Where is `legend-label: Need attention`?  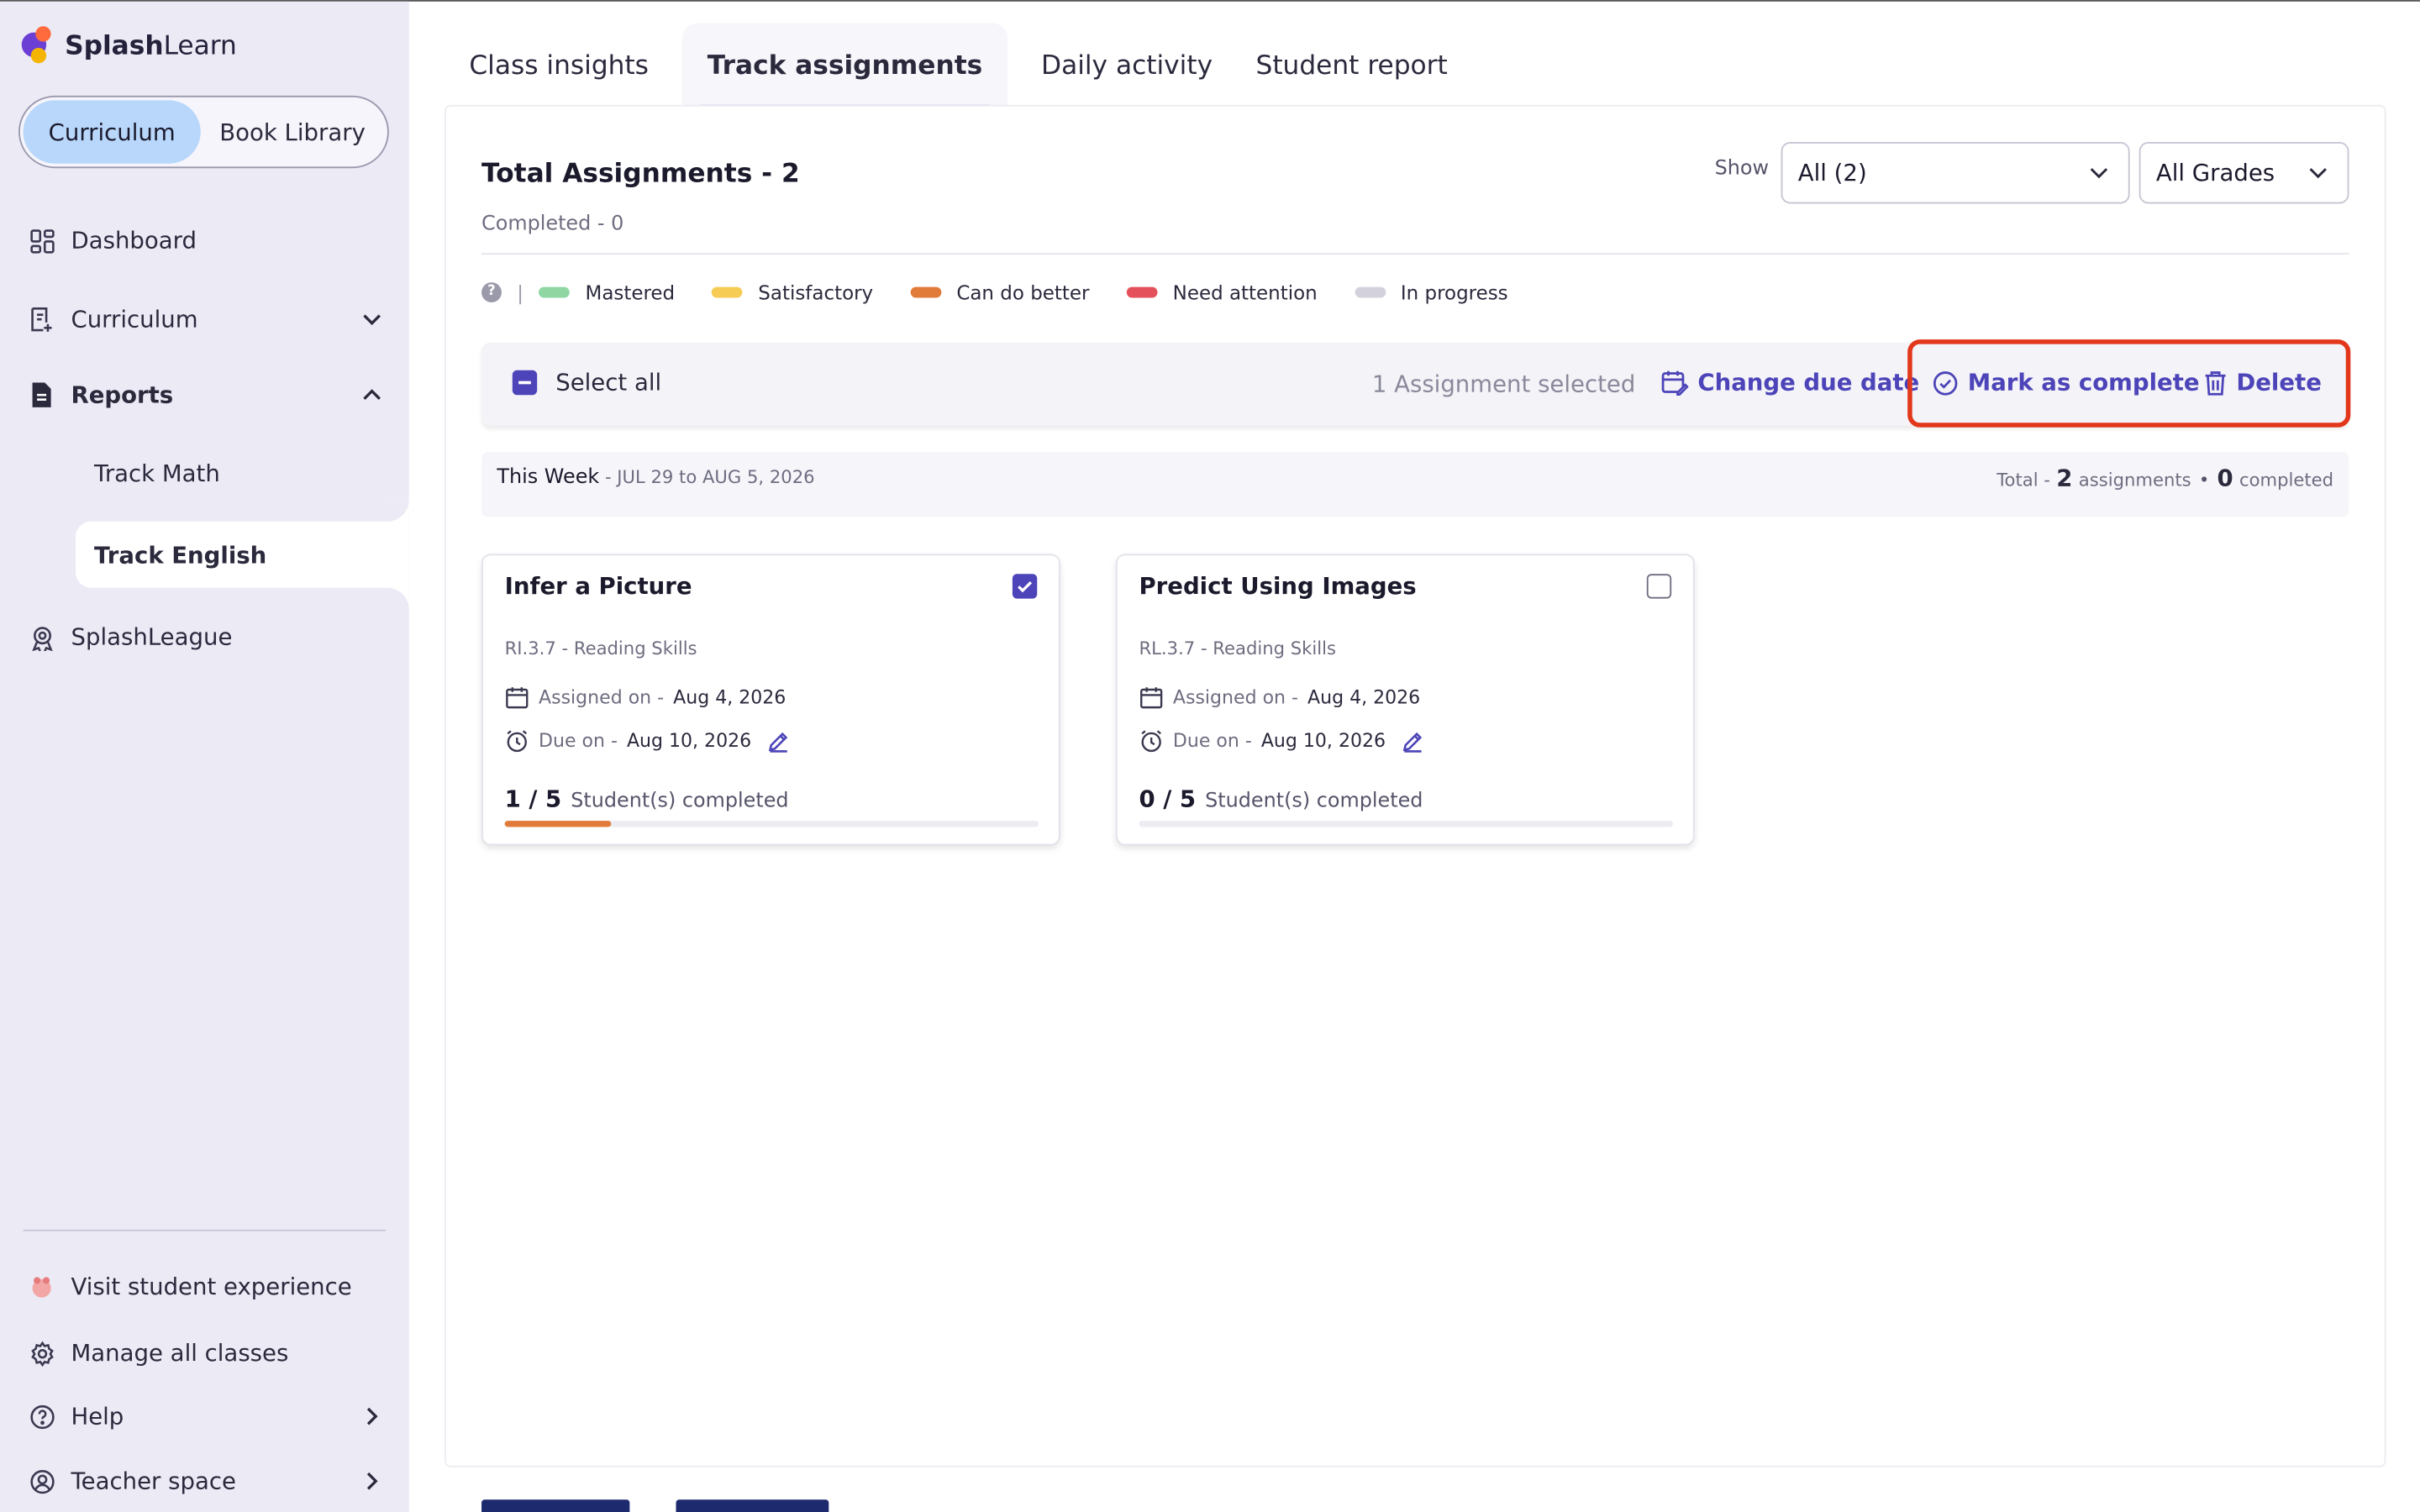
legend-label: Need attention is located at coordinates (1245, 291).